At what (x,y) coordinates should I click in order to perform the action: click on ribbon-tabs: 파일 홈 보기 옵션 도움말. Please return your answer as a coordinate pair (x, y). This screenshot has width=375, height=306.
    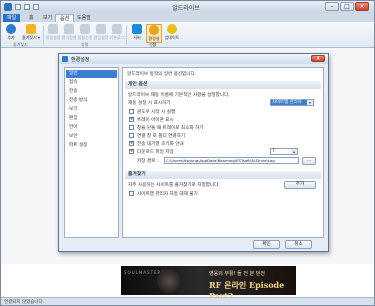
    Looking at the image, I should click on (187, 17).